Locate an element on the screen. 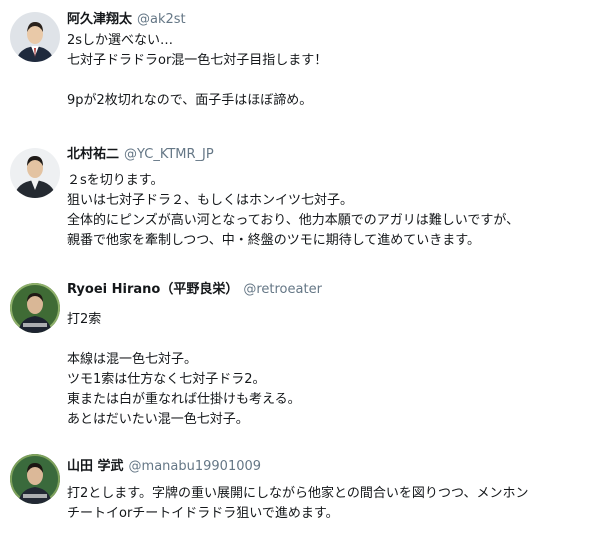 The width and height of the screenshot is (600, 551). display-name: Ryoei Hirano（平野良栄） is located at coordinates (152, 289).